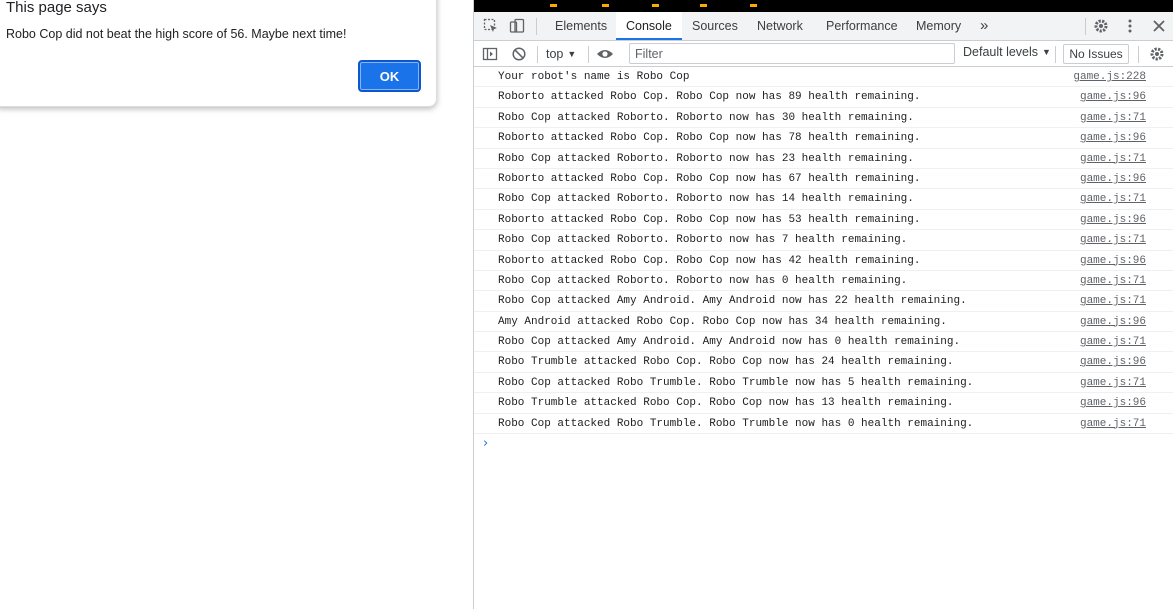 This screenshot has width=1173, height=609. What do you see at coordinates (938, 26) in the screenshot?
I see `tab-memory: Memory` at bounding box center [938, 26].